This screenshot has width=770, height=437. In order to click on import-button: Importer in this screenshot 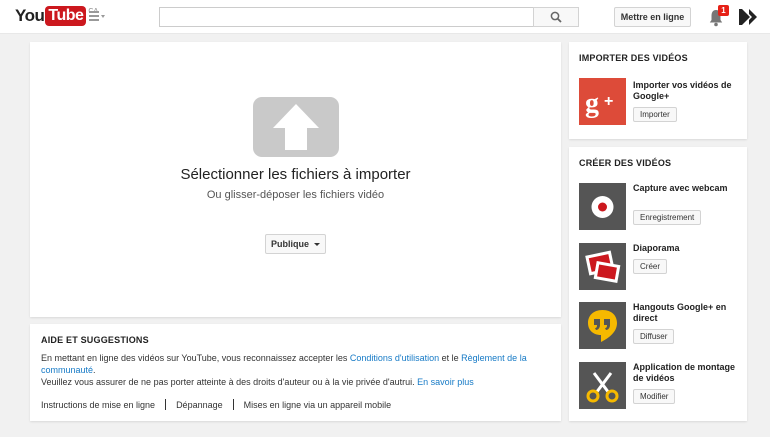, I will do `click(655, 114)`.